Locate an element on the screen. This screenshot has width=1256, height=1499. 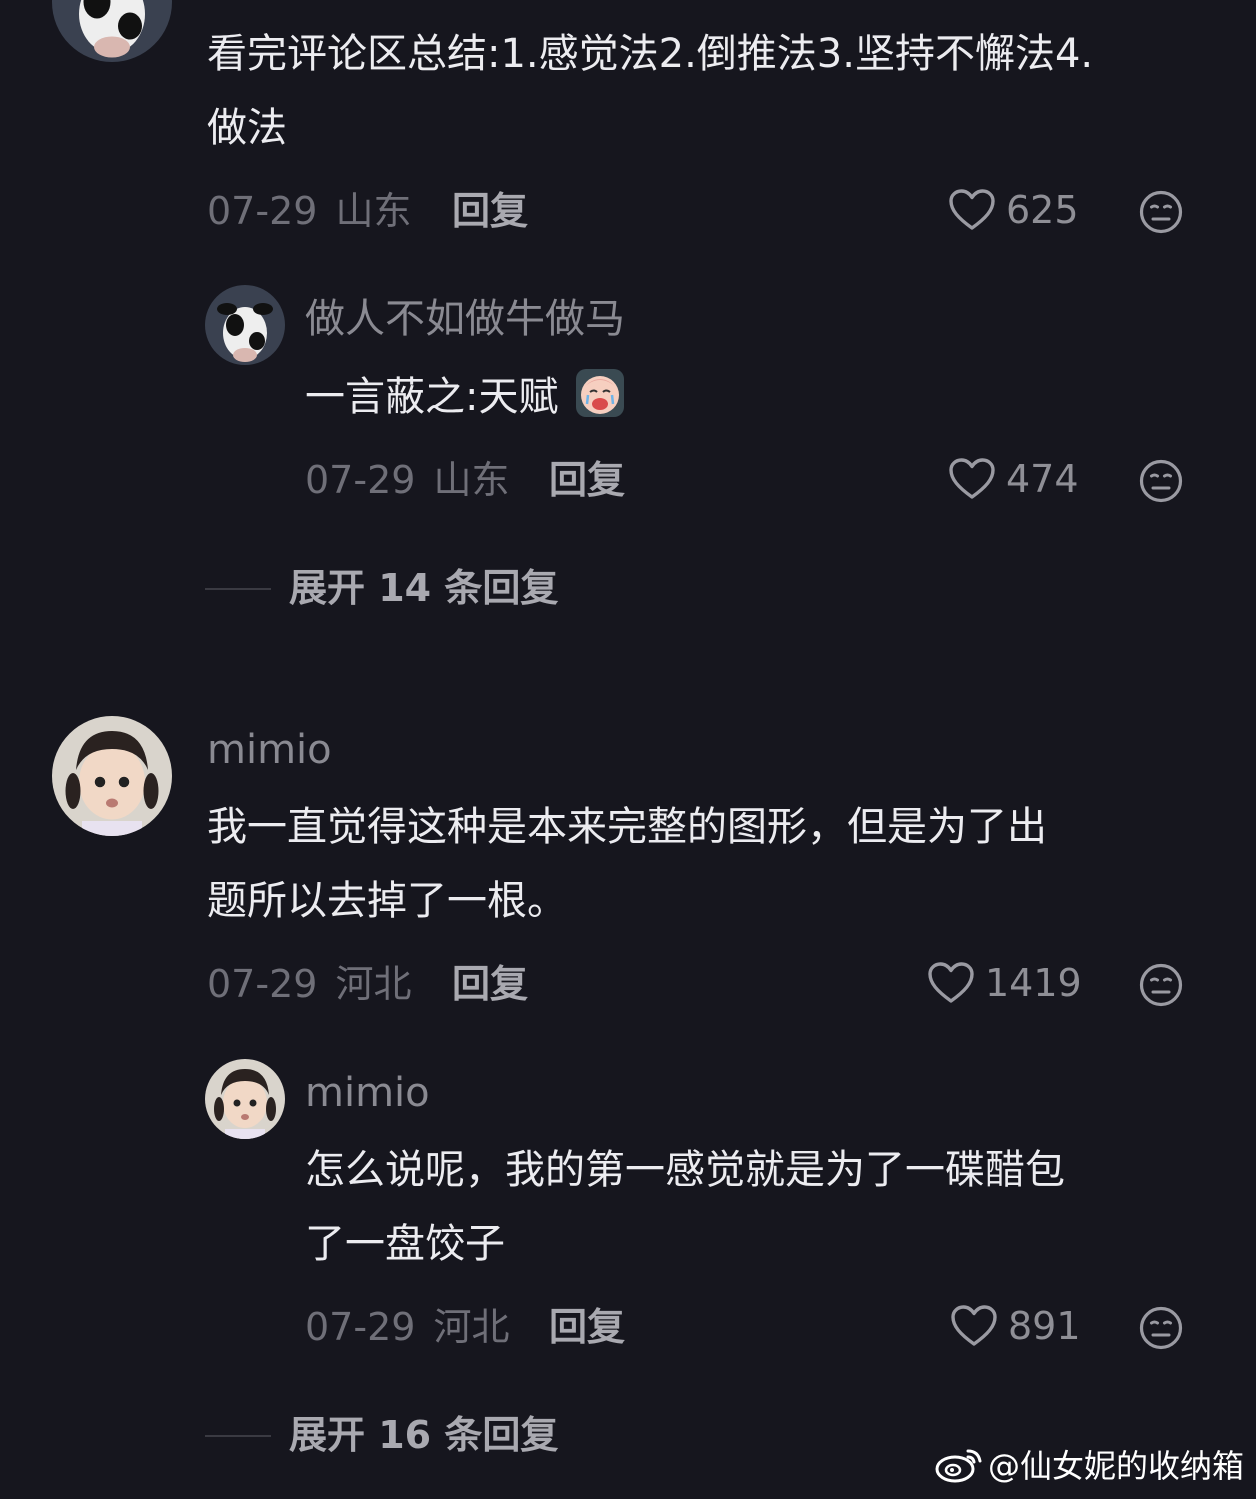
comment-meta: 07-29 河北 is located at coordinates (309, 984).